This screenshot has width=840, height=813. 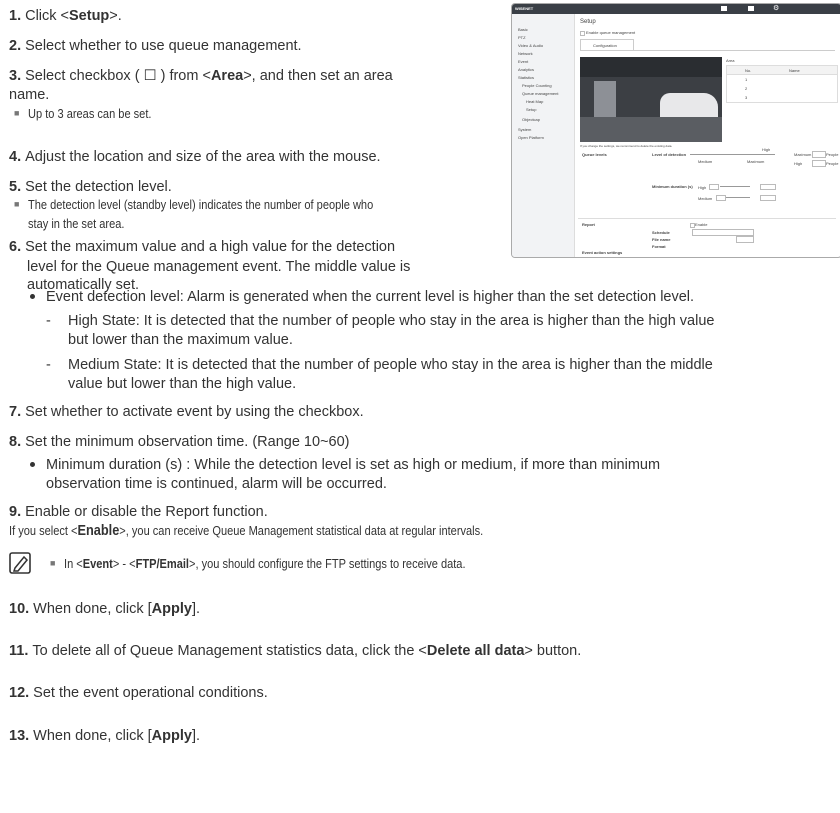 What do you see at coordinates (651, 99) in the screenshot?
I see `camera-preview` at bounding box center [651, 99].